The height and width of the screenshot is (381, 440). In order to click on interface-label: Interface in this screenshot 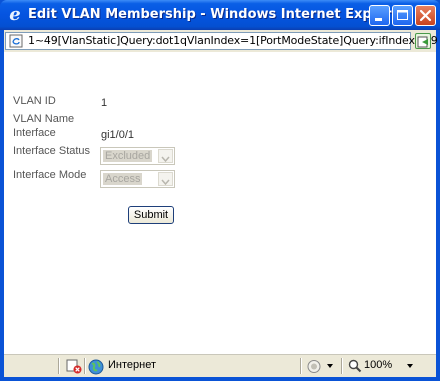, I will do `click(34, 133)`.